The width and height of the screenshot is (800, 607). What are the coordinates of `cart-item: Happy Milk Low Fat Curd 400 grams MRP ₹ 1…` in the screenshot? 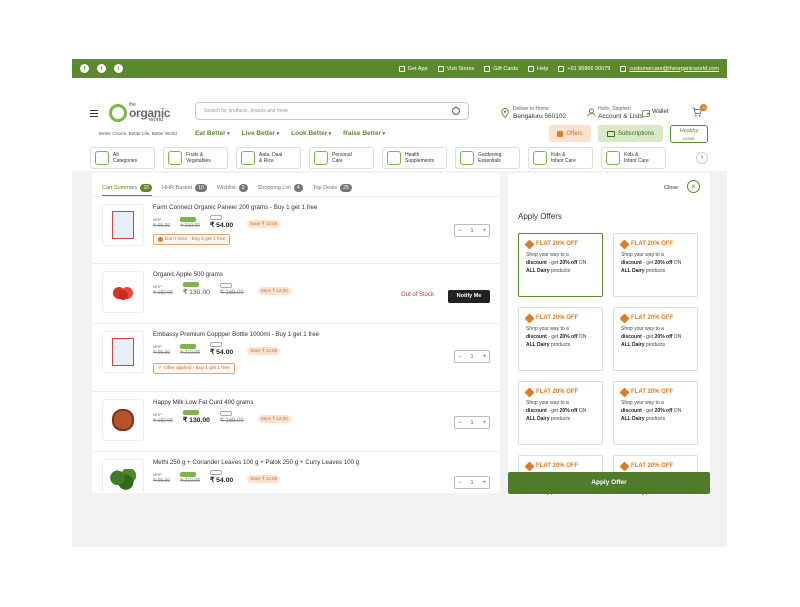 It's located at (296, 422).